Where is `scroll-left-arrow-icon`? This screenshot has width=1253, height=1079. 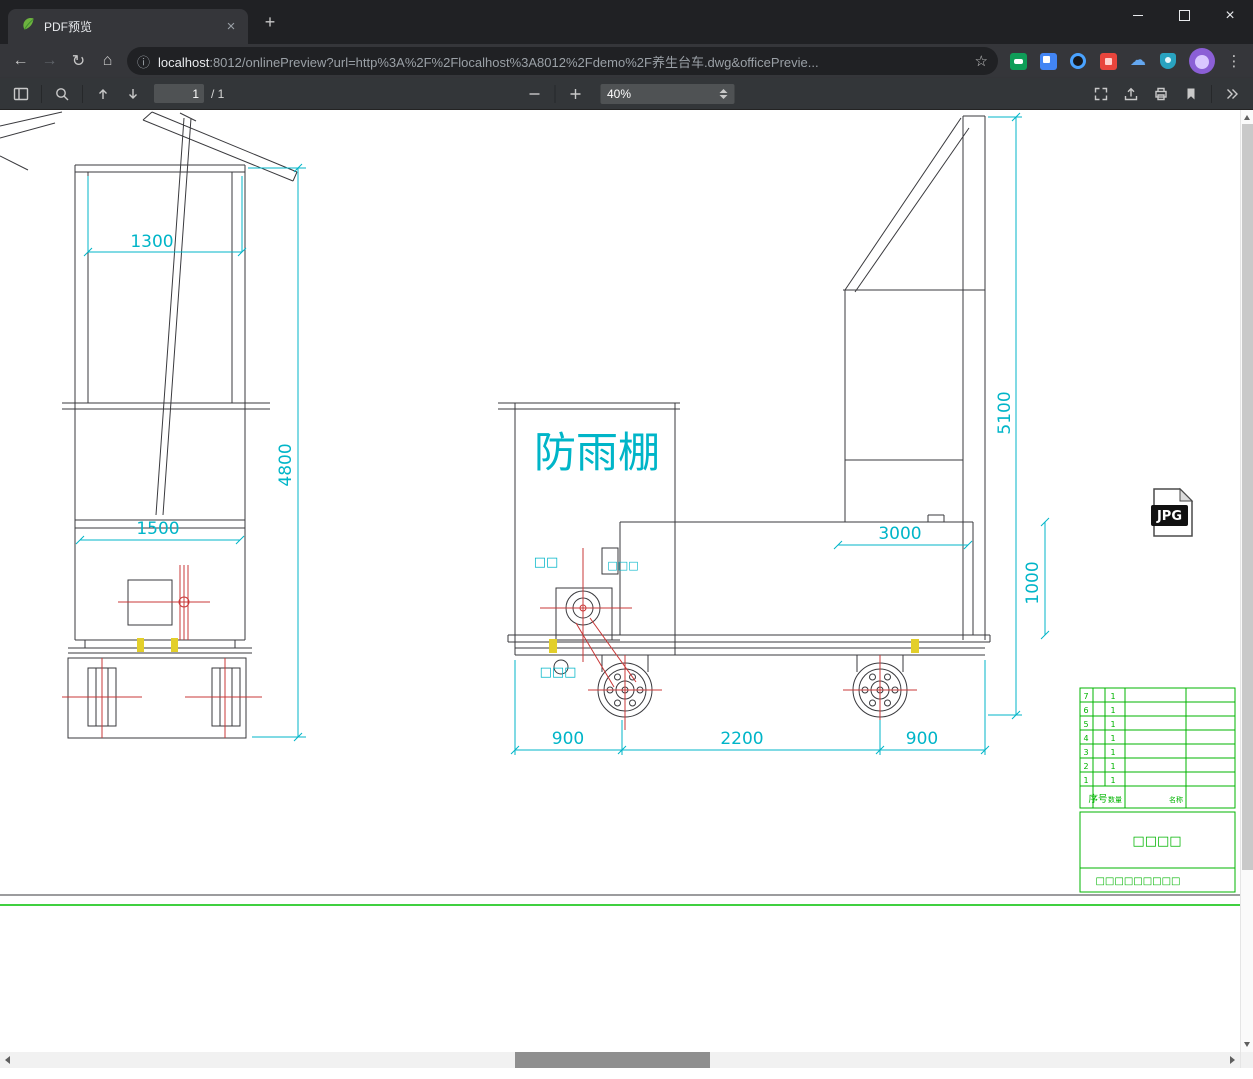 scroll-left-arrow-icon is located at coordinates (7, 1060).